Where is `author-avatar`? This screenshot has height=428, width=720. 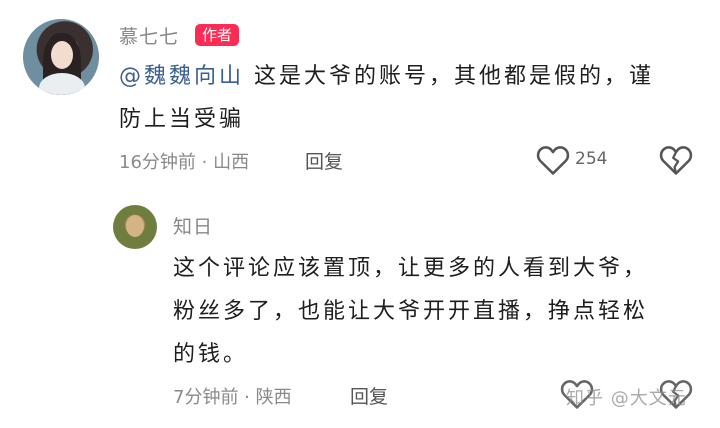 author-avatar is located at coordinates (61, 57).